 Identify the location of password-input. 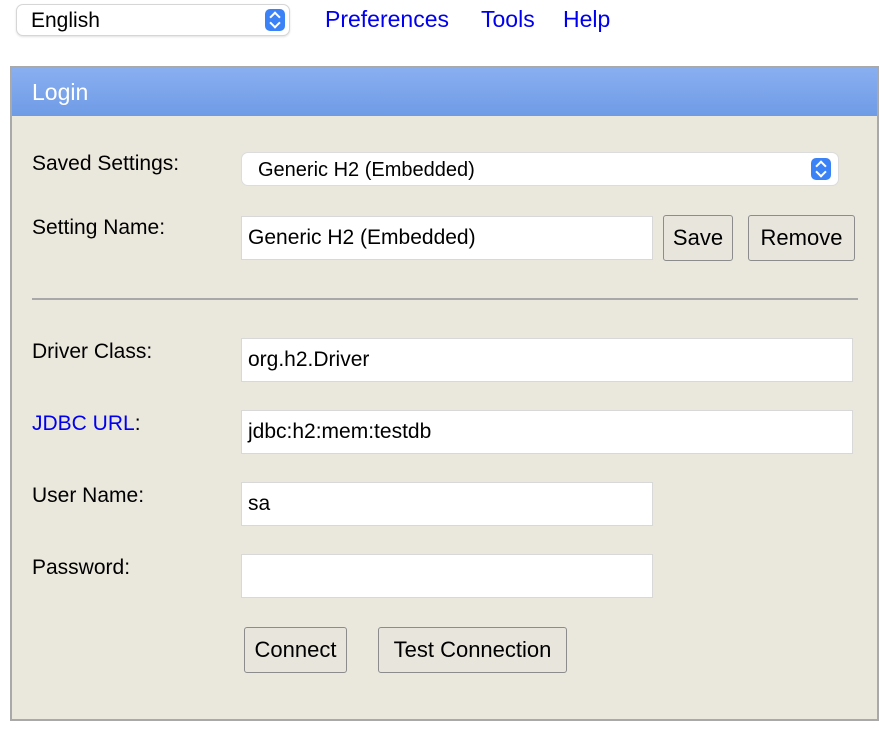
(447, 576).